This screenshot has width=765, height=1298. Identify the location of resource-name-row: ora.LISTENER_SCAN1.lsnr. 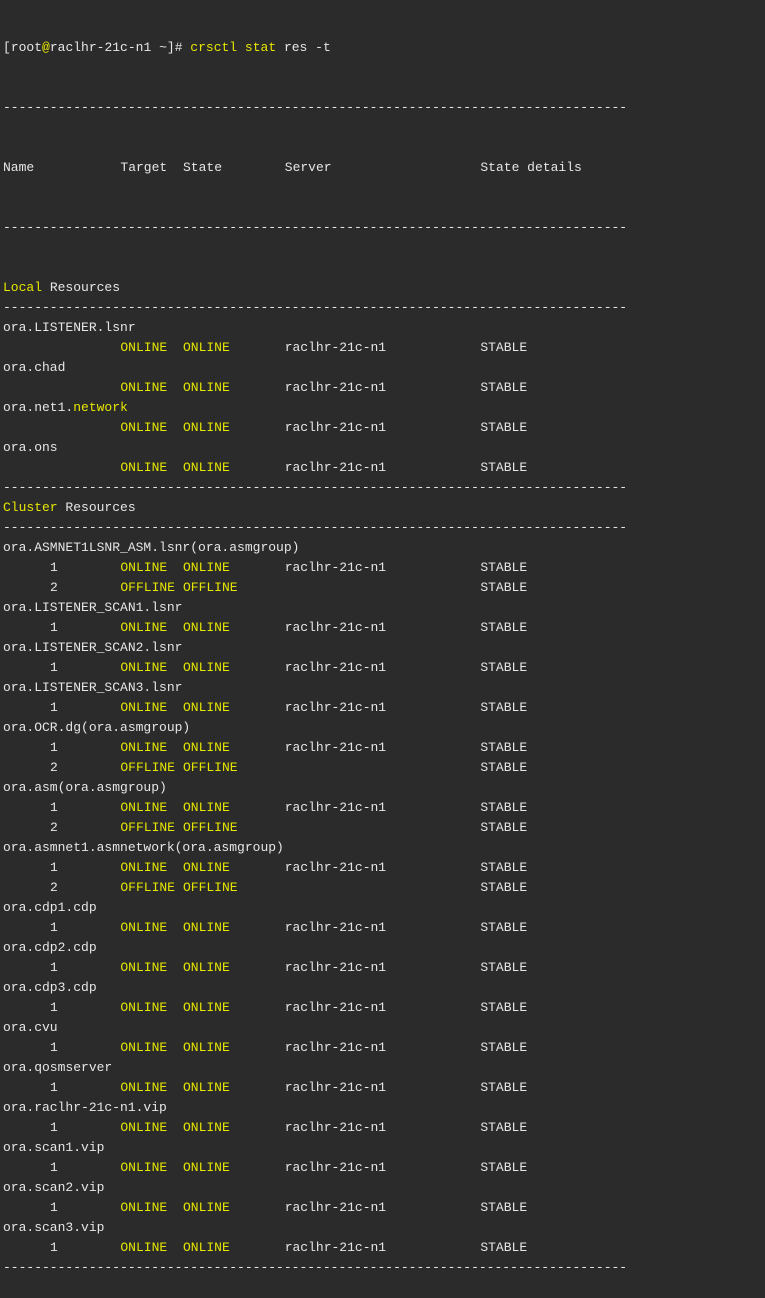
(315, 608).